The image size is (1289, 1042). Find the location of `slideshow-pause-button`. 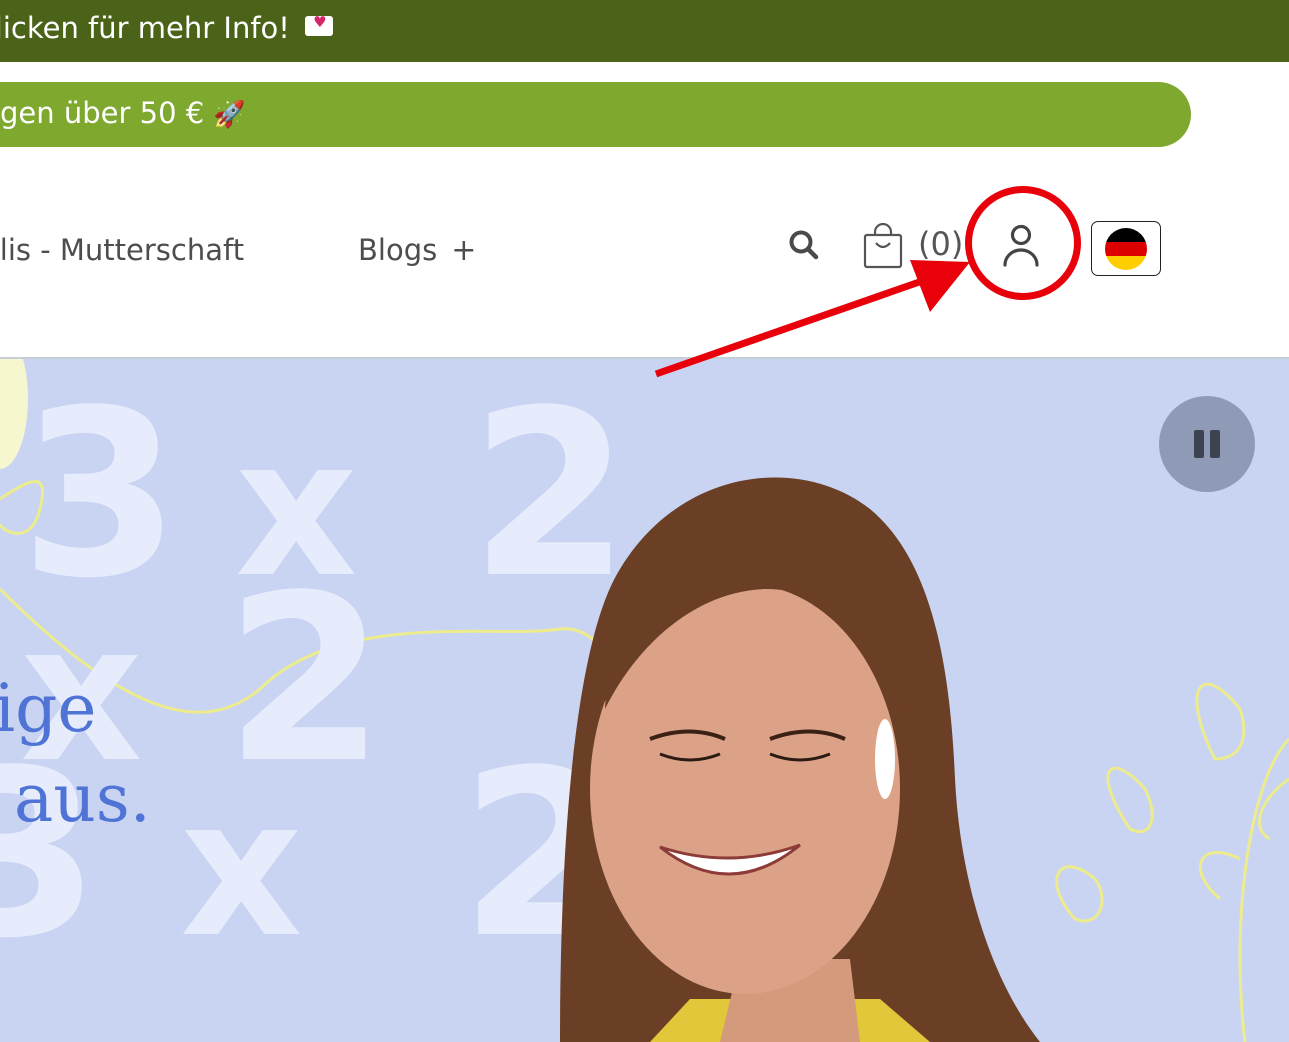

slideshow-pause-button is located at coordinates (1207, 444).